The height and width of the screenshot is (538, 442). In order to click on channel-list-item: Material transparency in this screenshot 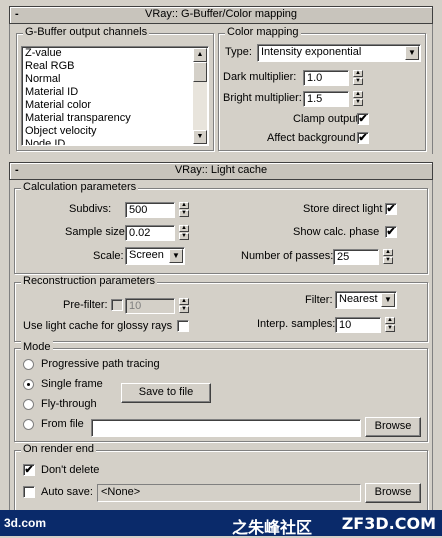, I will do `click(115, 118)`.